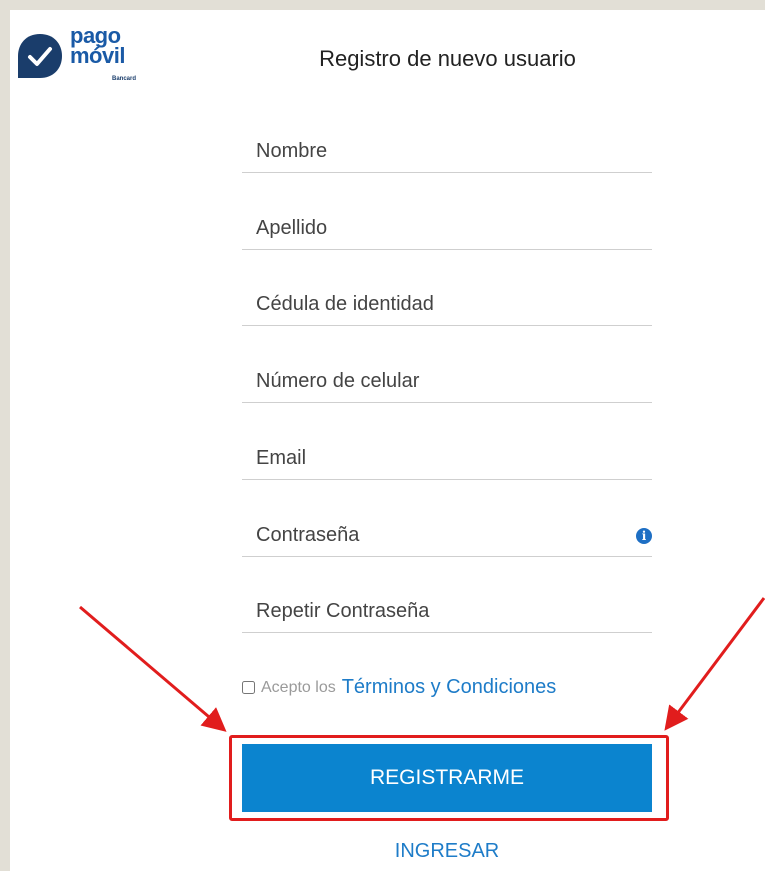 The height and width of the screenshot is (871, 765). Describe the element at coordinates (298, 687) in the screenshot. I see `terms-prefix: Acepto los` at that location.